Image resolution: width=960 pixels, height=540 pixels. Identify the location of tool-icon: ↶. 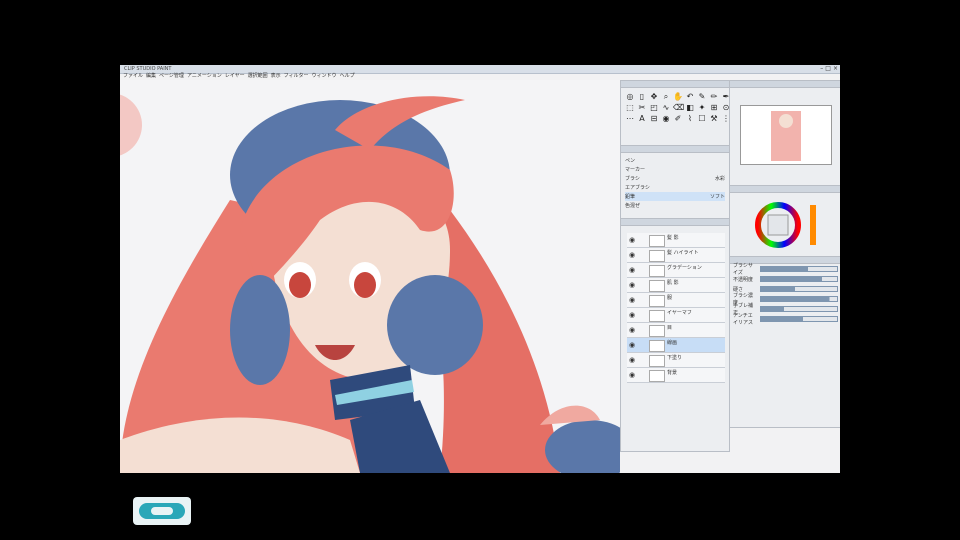
(690, 96).